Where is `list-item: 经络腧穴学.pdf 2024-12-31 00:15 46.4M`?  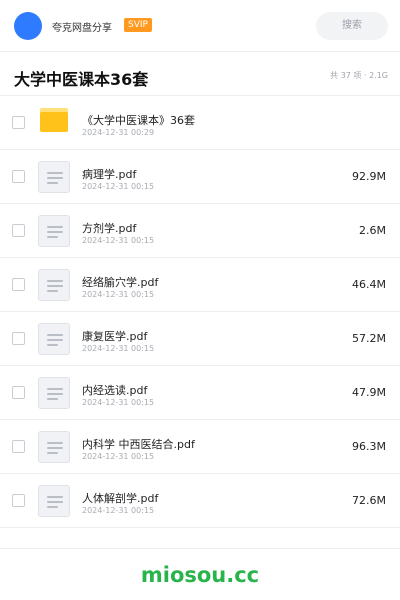 list-item: 经络腧穴学.pdf 2024-12-31 00:15 46.4M is located at coordinates (200, 285).